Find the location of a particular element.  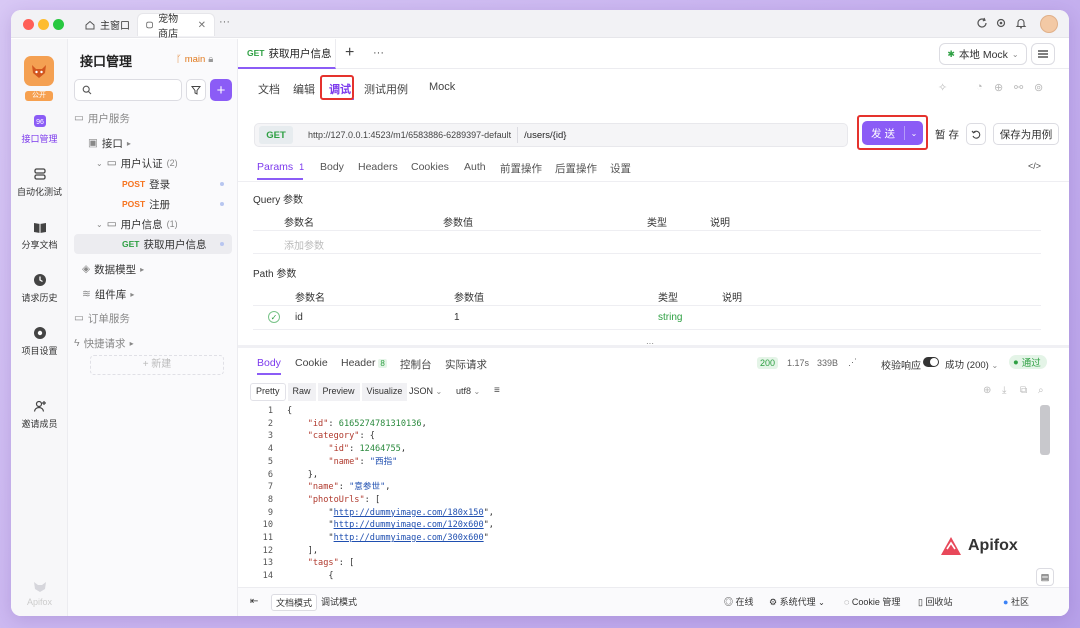

project-logo is located at coordinates (39, 71).